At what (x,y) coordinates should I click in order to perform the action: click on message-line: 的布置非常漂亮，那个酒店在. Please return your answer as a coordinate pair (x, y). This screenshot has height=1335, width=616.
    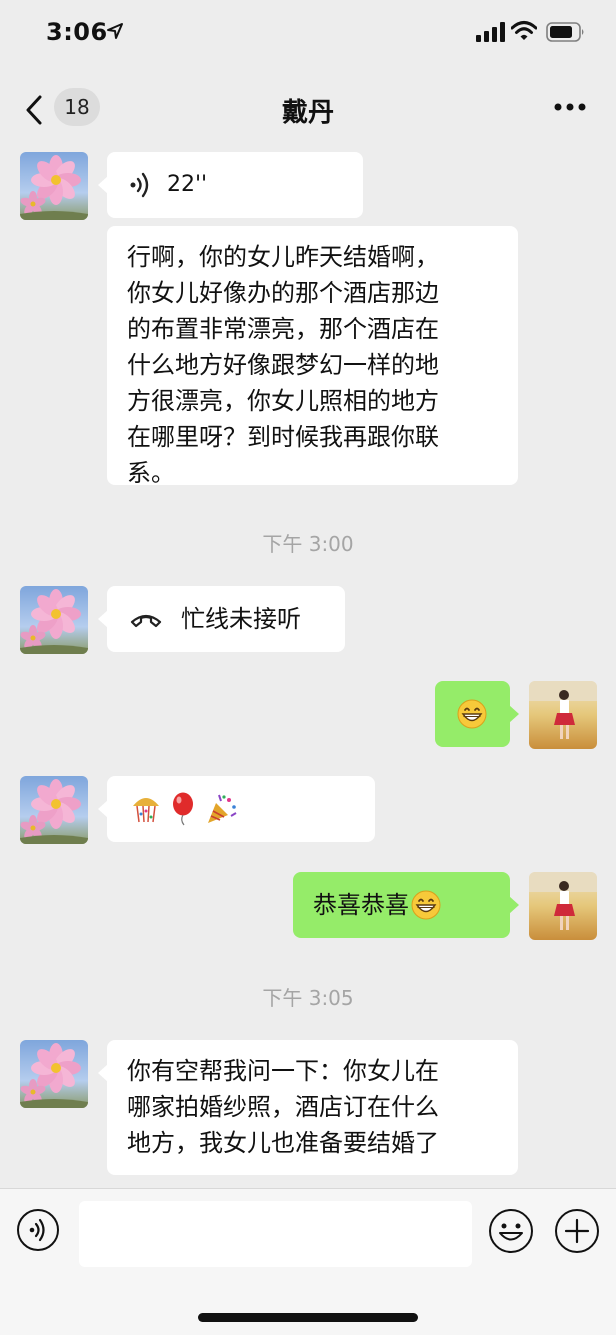
    Looking at the image, I should click on (283, 329).